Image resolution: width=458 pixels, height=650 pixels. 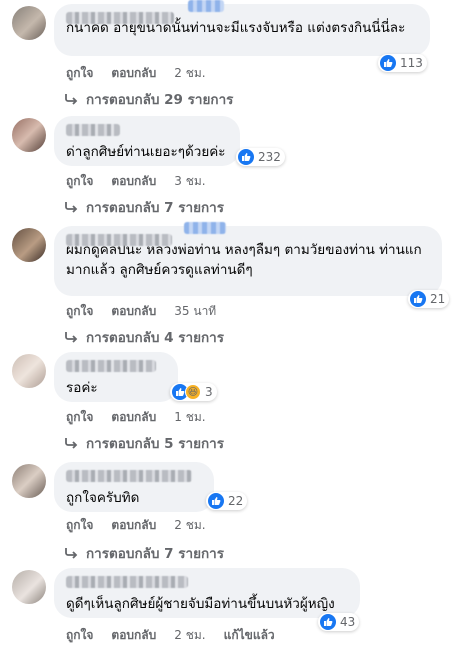 I want to click on replies-count-label: การตอบกลับ 29 รายการ, so click(x=160, y=100).